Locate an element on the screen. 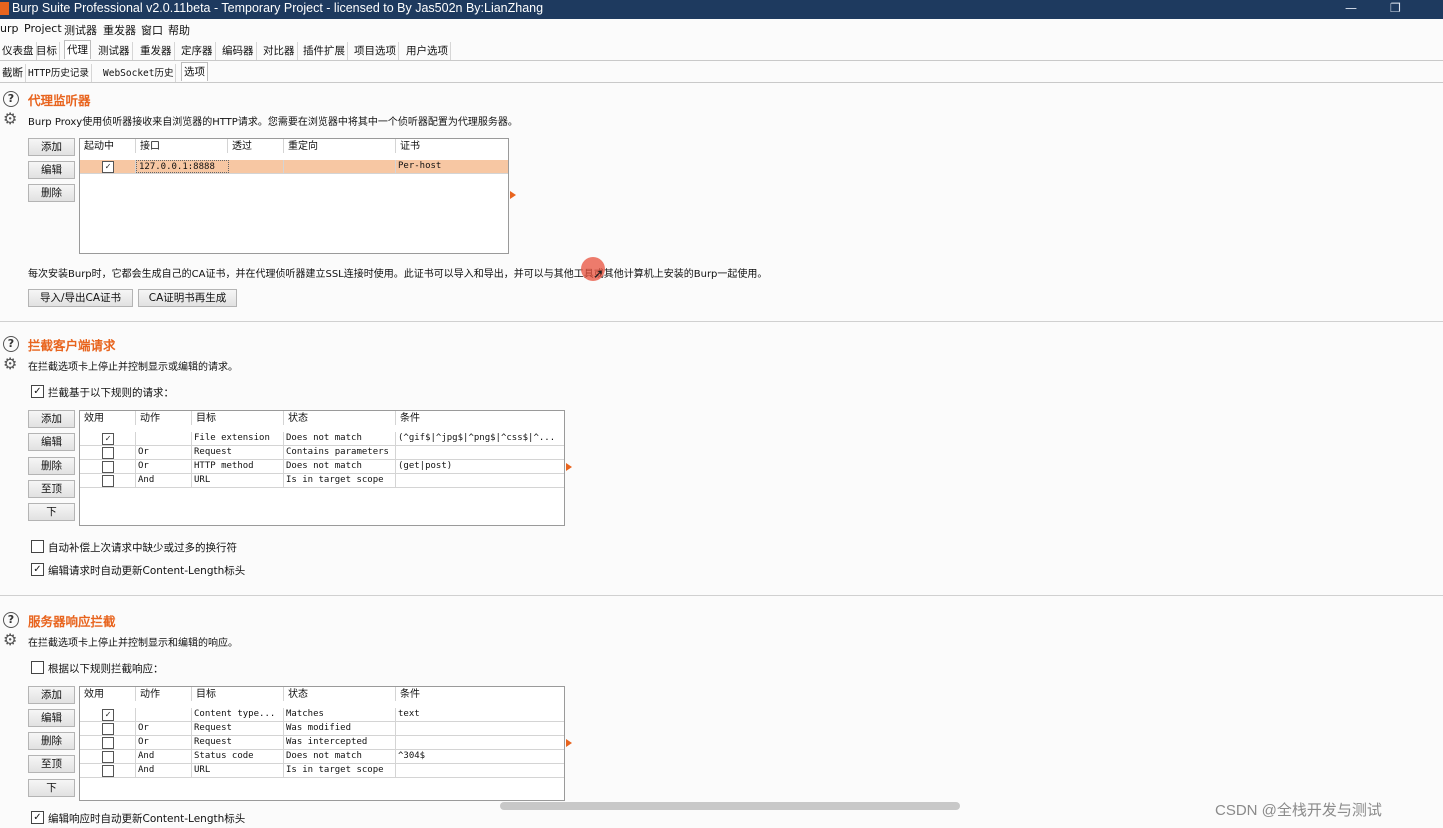  intercept-responses-checkbox is located at coordinates (37, 667).